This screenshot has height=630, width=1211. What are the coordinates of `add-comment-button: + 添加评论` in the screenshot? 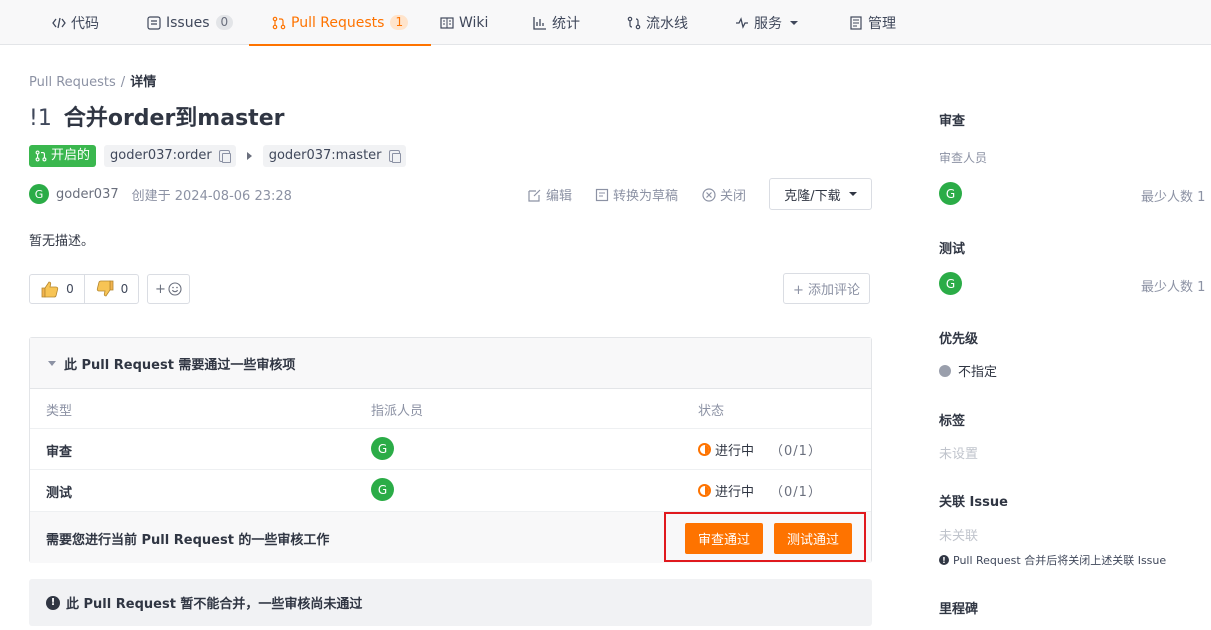 It's located at (826, 288).